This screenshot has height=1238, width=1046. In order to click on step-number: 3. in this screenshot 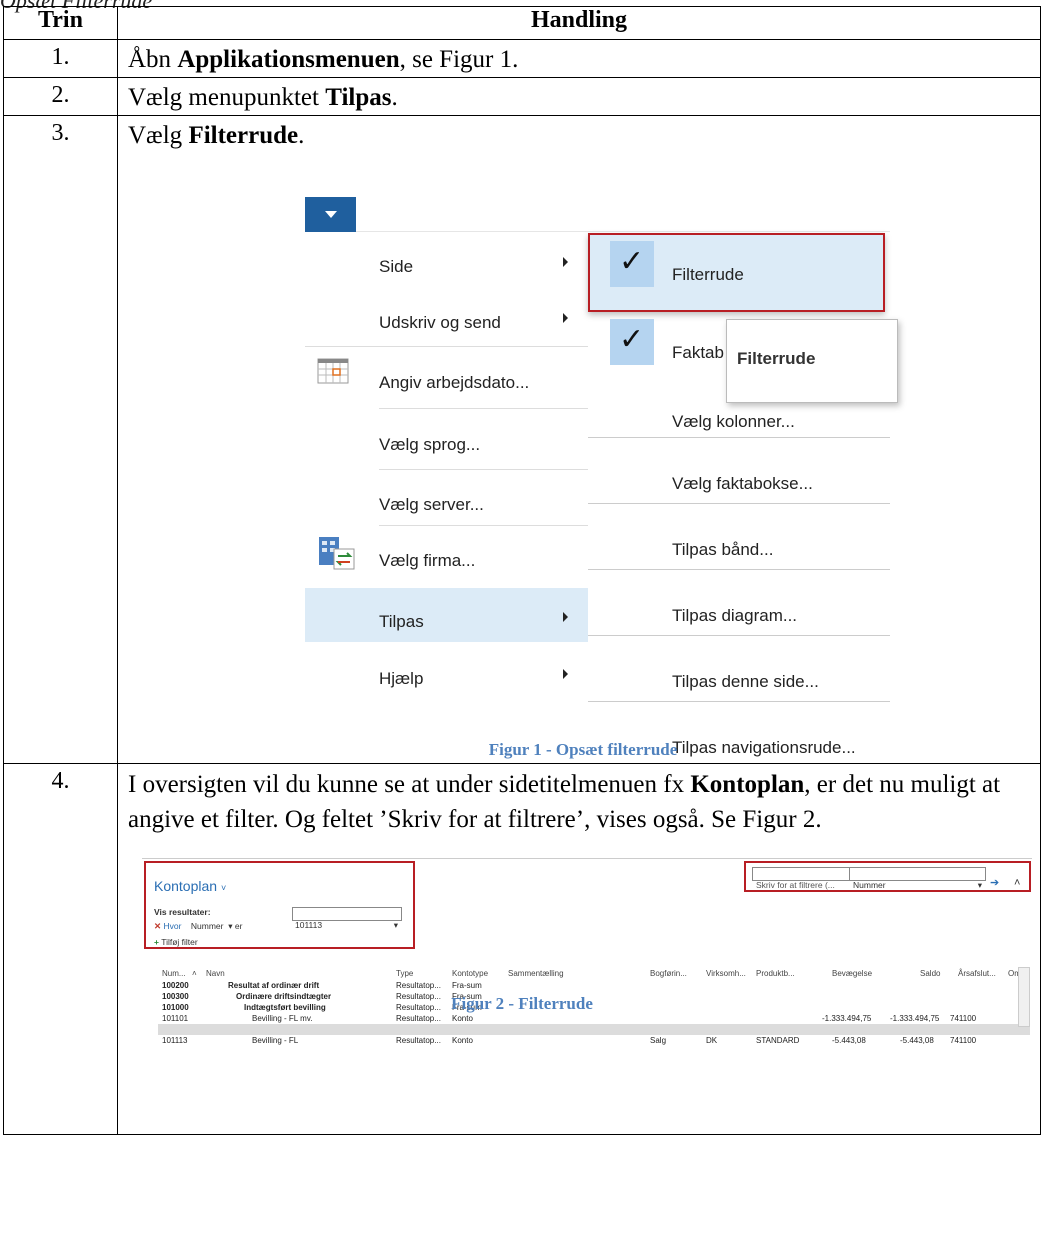, I will do `click(60, 439)`.